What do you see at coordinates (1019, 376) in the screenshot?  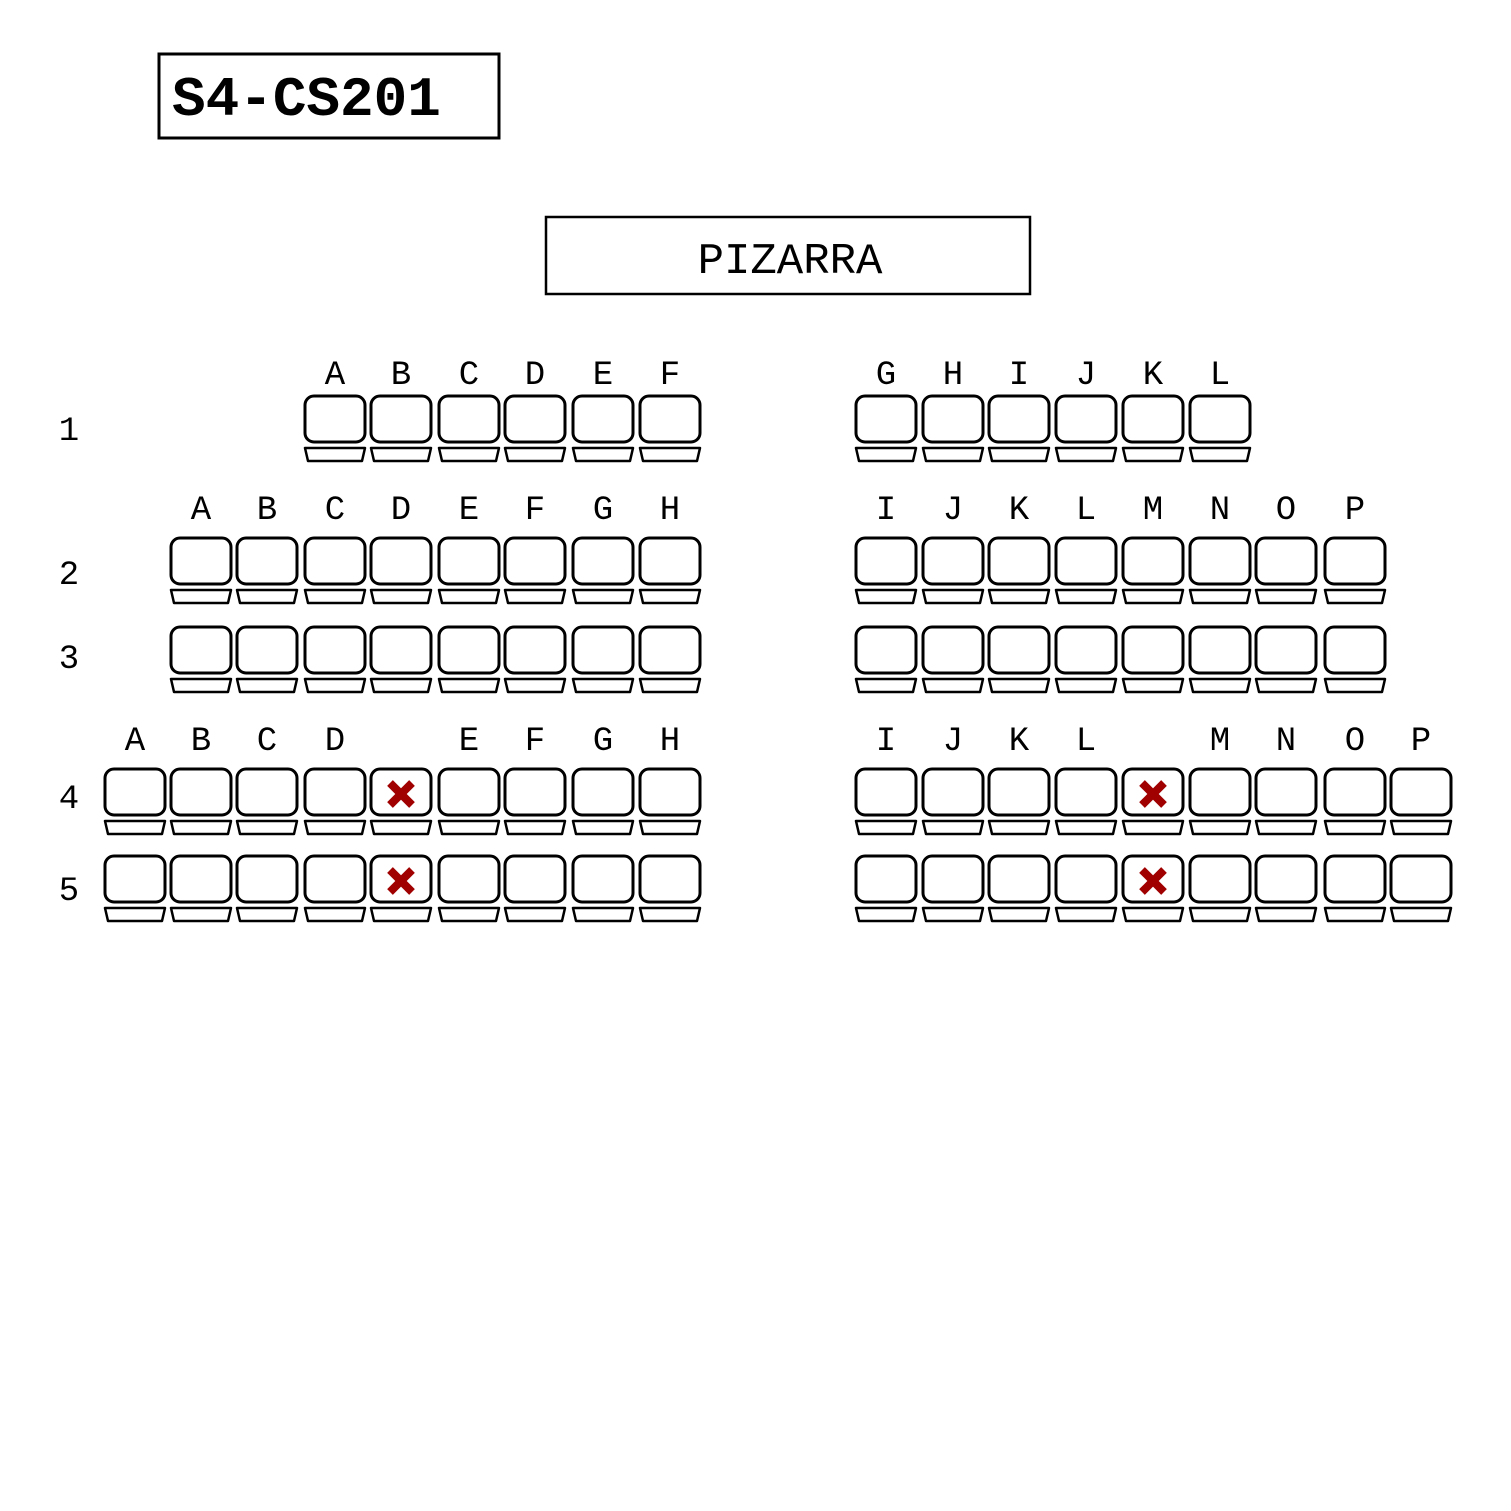 I see `seat-letter: I` at bounding box center [1019, 376].